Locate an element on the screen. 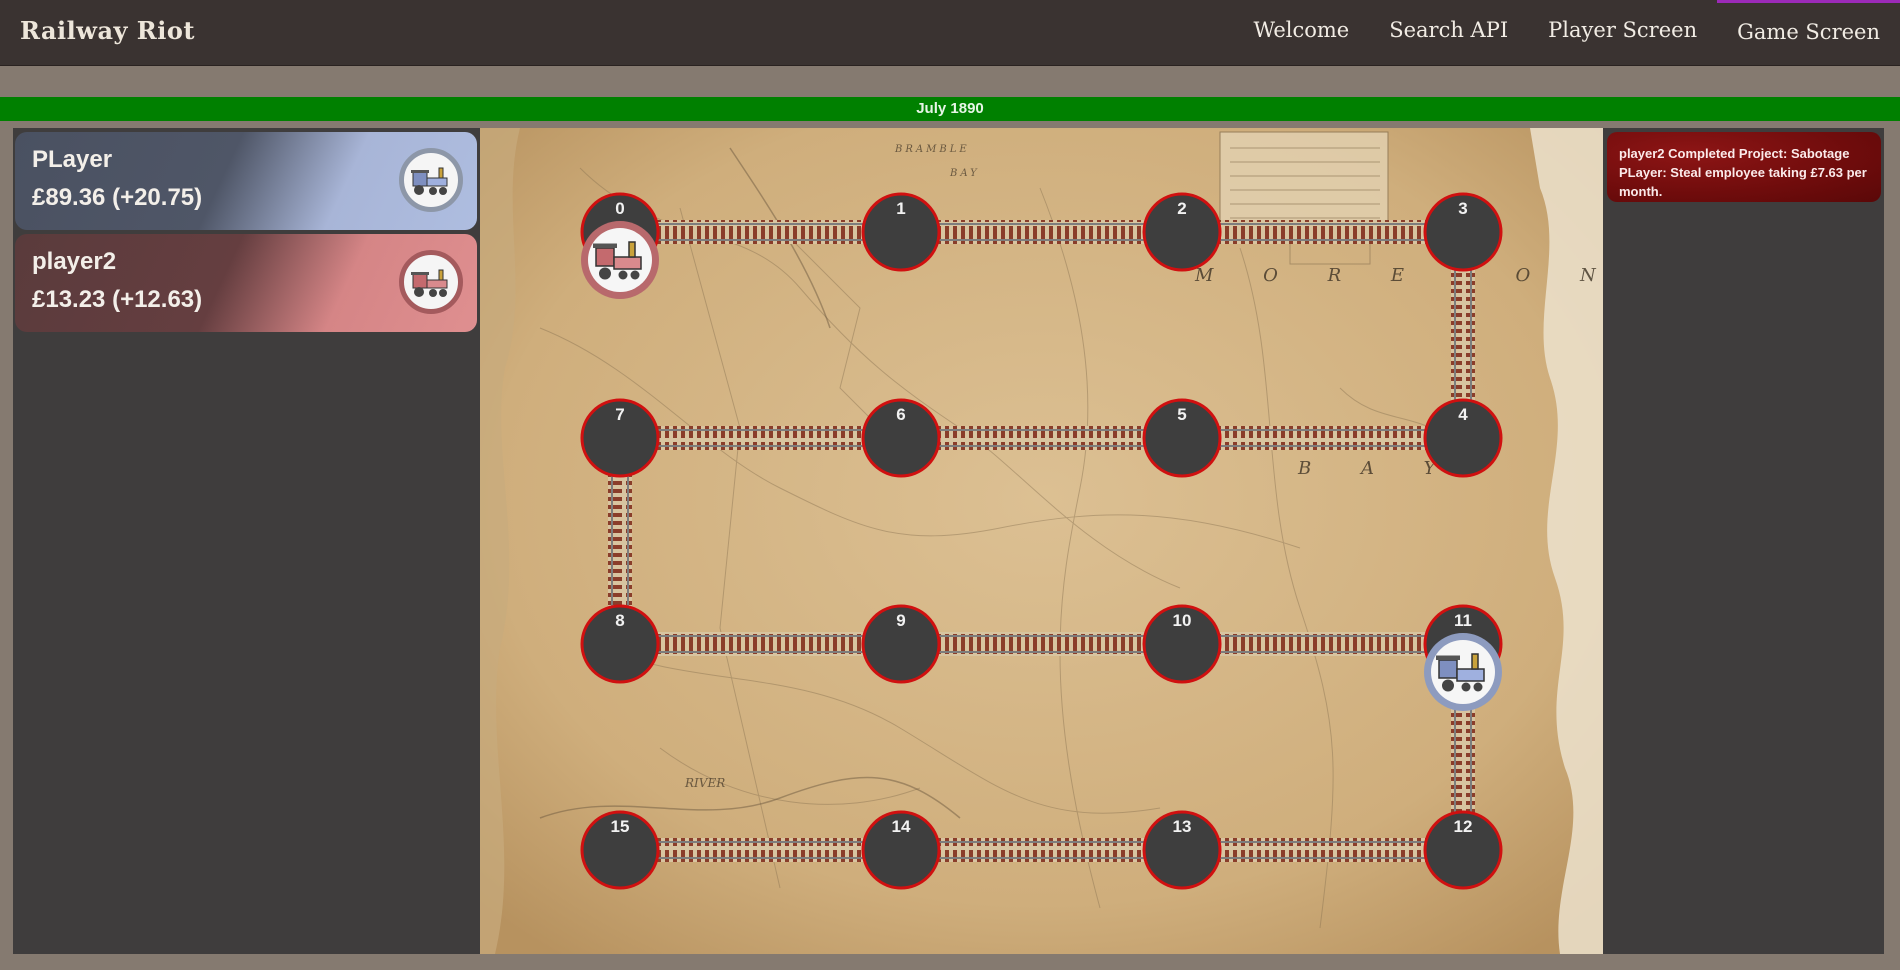 This screenshot has height=970, width=1900. station-8: 8 is located at coordinates (620, 644).